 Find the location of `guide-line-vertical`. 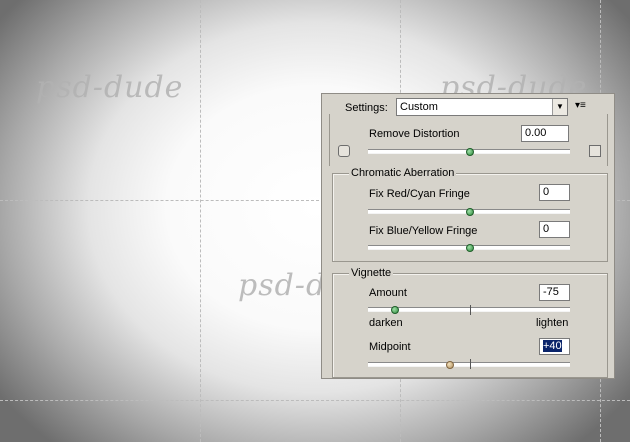

guide-line-vertical is located at coordinates (200, 221).